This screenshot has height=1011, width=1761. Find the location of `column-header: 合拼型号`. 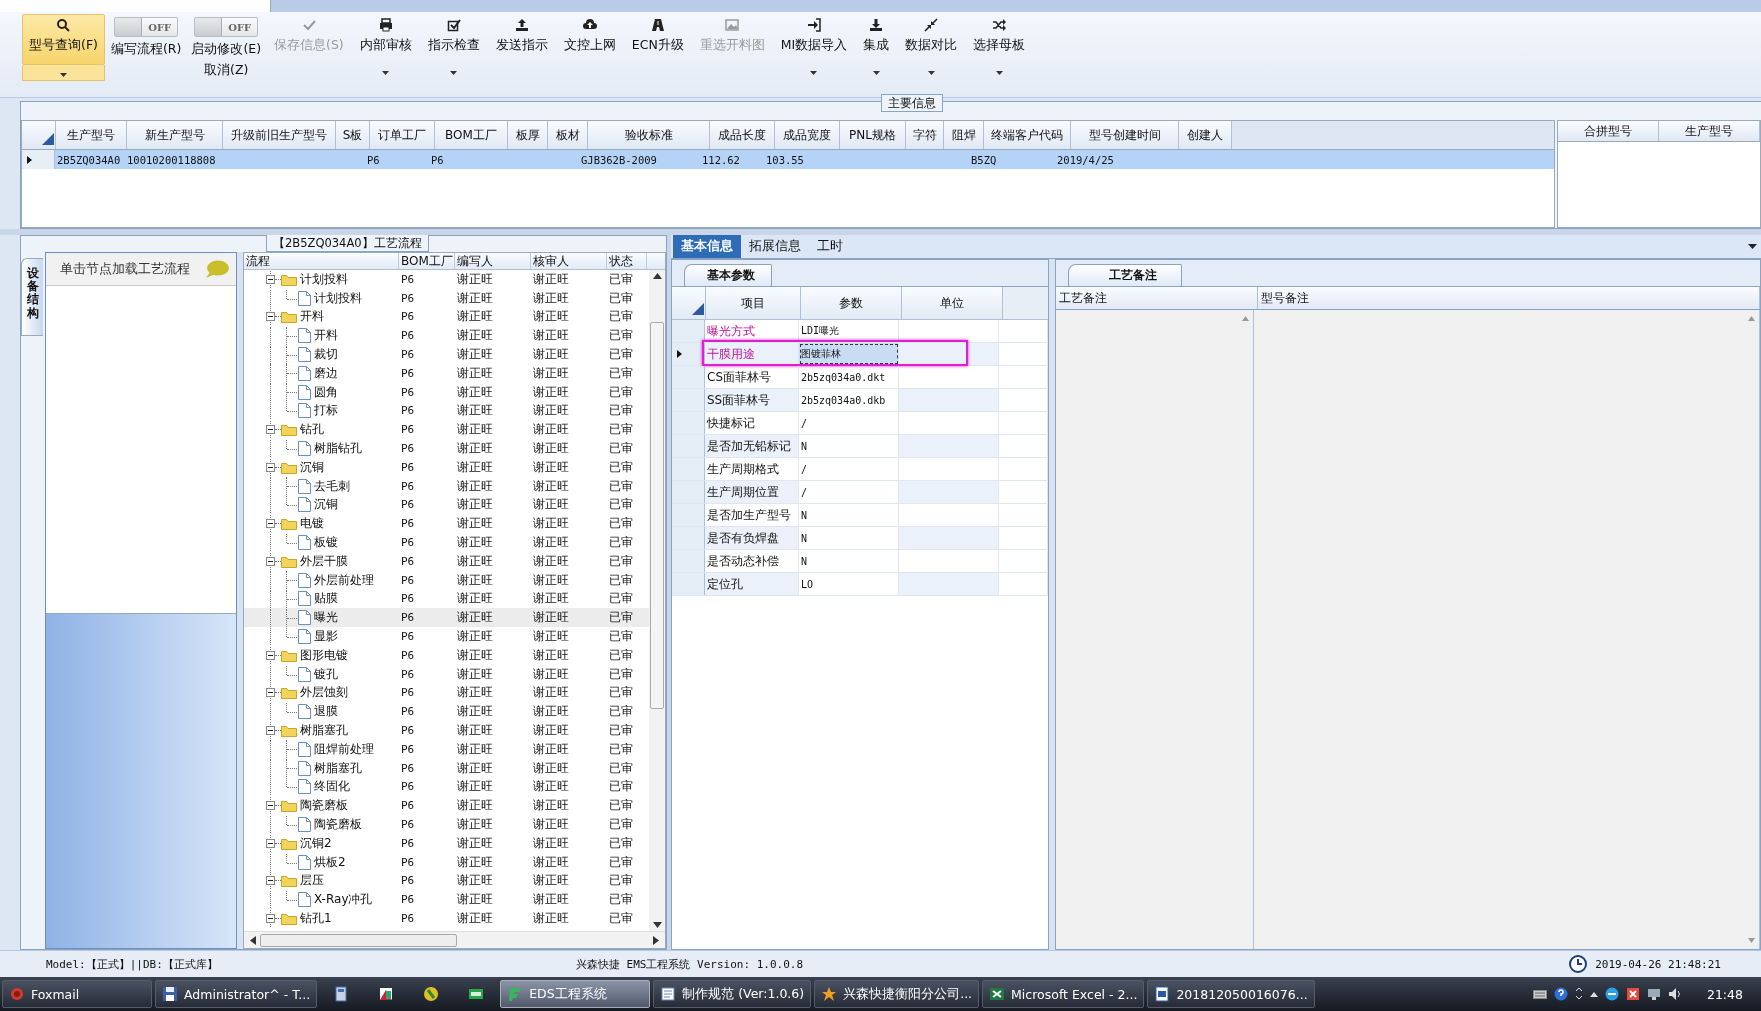

column-header: 合拼型号 is located at coordinates (1608, 131).